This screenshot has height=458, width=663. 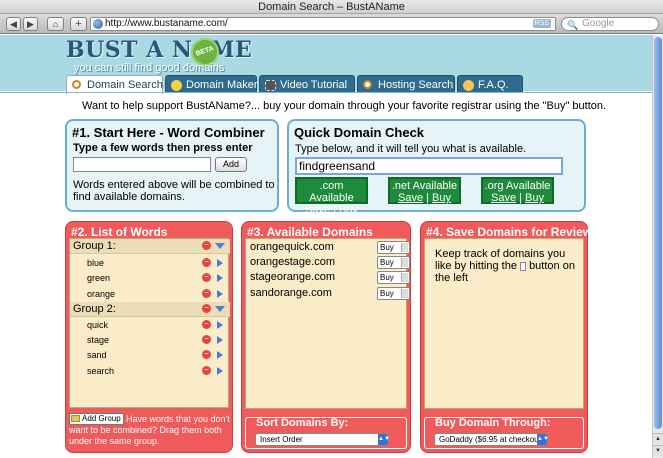 What do you see at coordinates (168, 132) in the screenshot?
I see `word-combiner-title: #1. Start Here - Word Combiner` at bounding box center [168, 132].